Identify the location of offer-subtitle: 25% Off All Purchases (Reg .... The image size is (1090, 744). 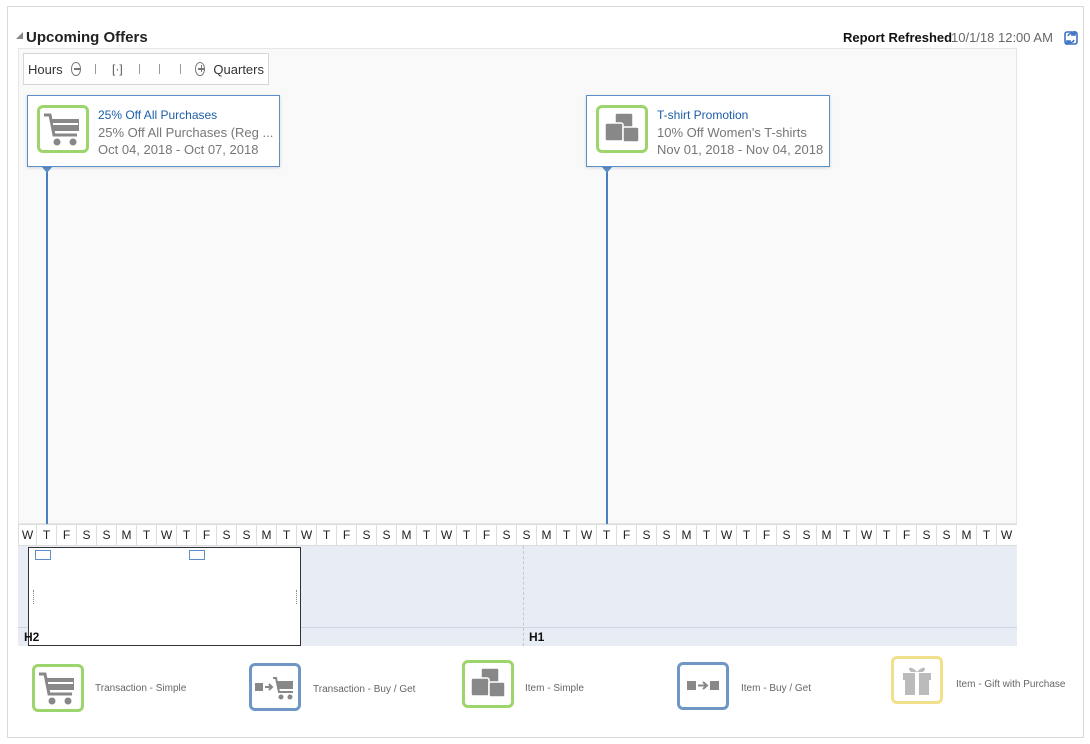
(186, 132).